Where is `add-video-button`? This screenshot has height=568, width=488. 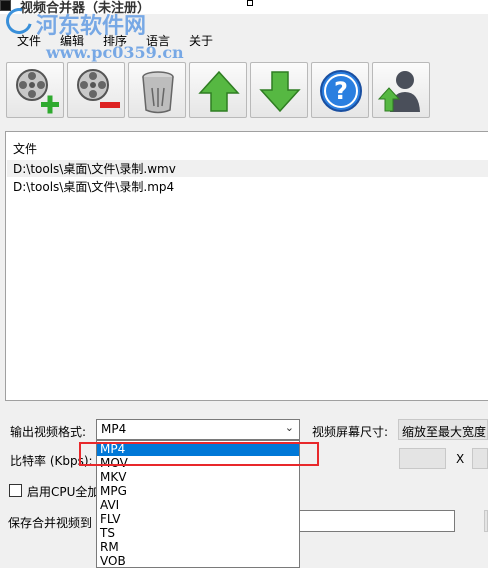 add-video-button is located at coordinates (35, 90).